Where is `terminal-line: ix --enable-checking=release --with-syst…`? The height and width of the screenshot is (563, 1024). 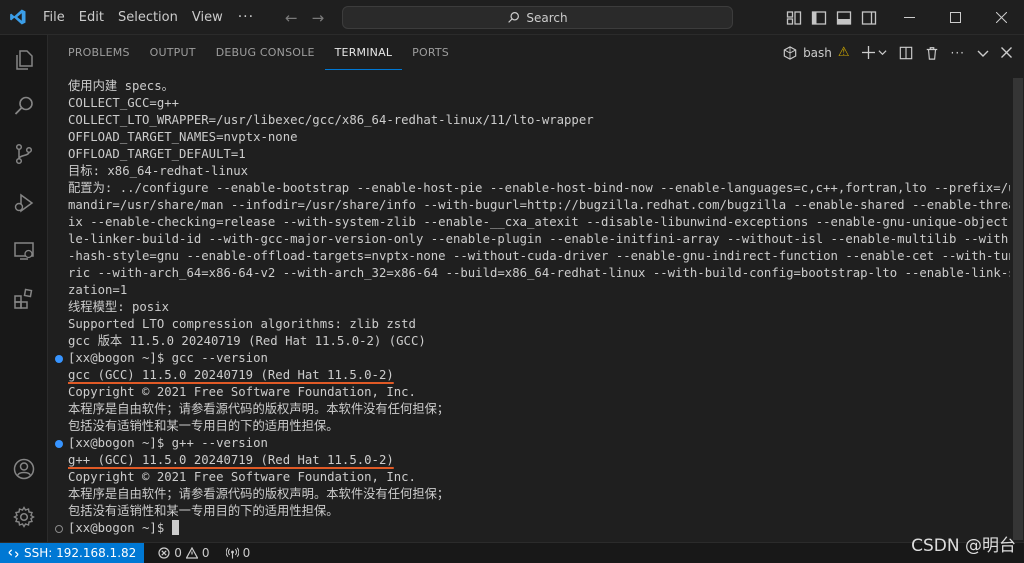
terminal-line: ix --enable-checking=release --with-syst… is located at coordinates (529, 222).